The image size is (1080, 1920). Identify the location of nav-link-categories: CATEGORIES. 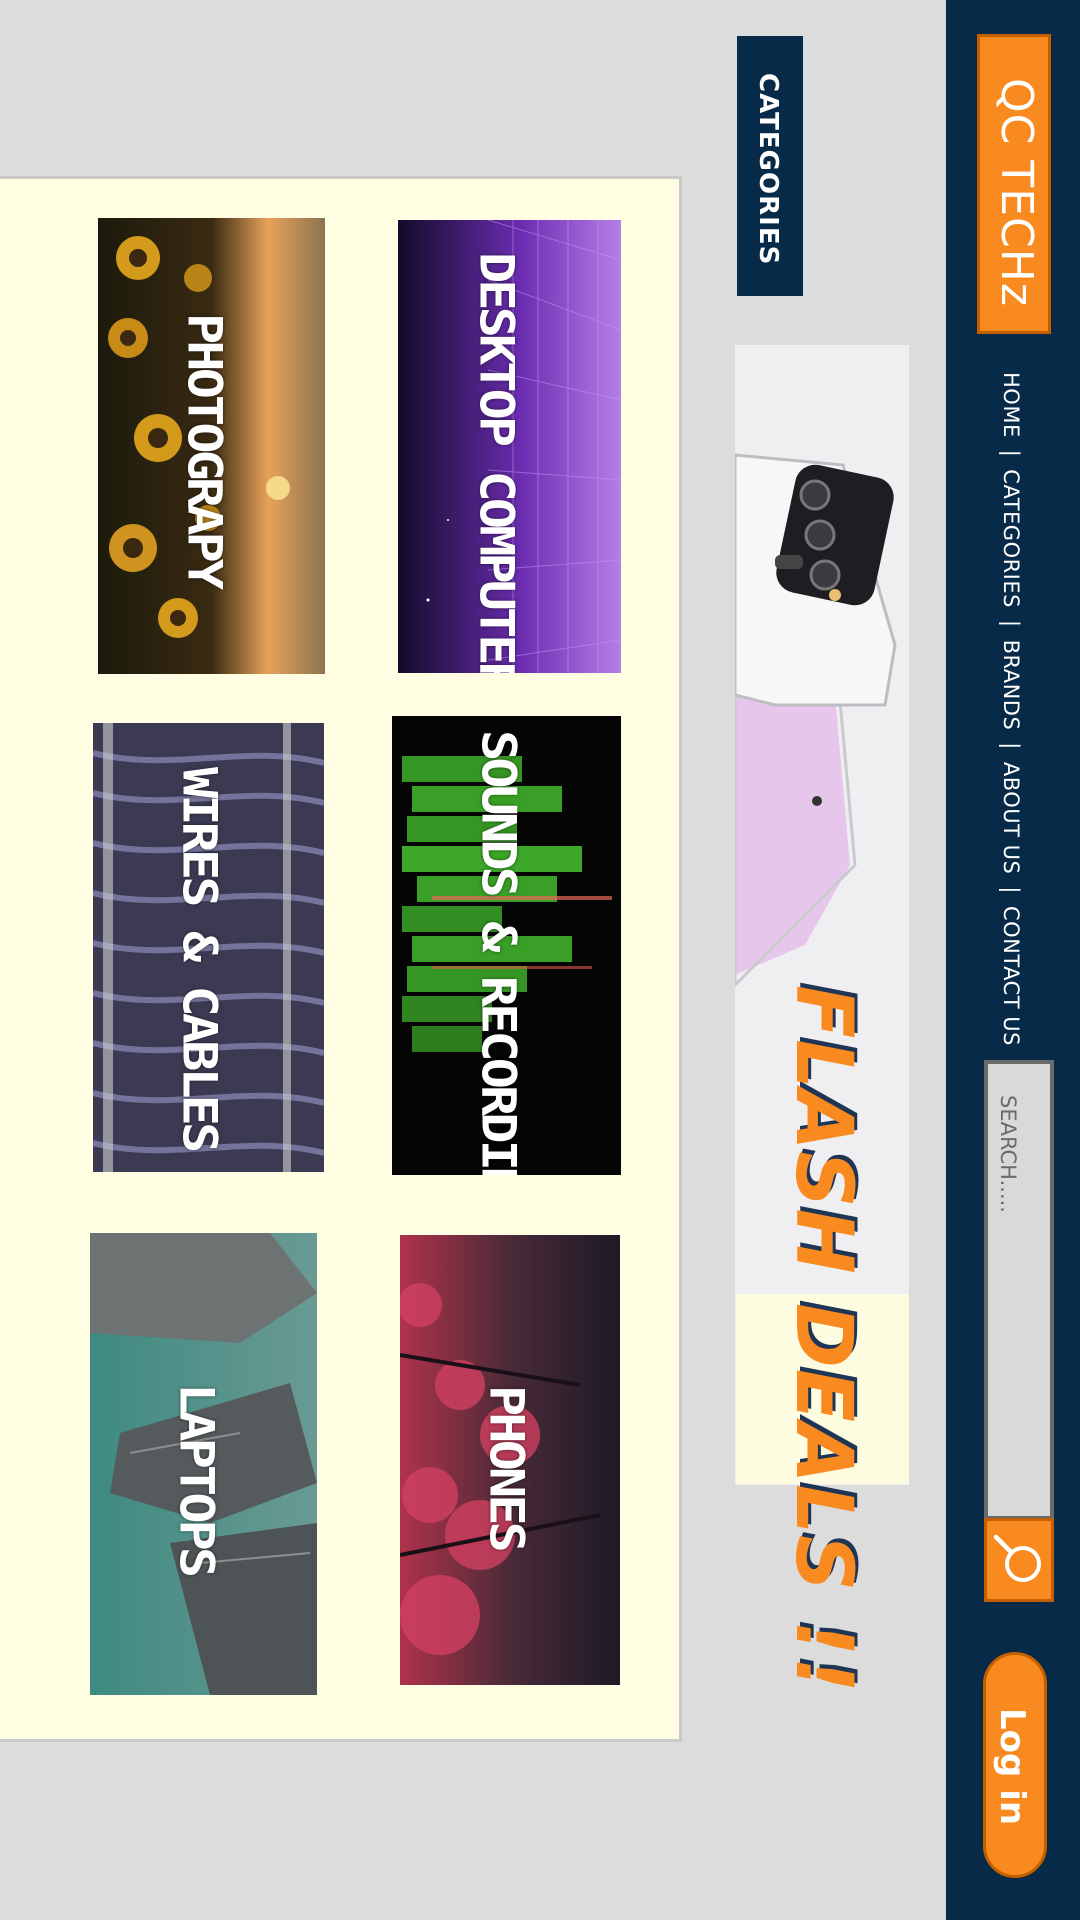
(1011, 538).